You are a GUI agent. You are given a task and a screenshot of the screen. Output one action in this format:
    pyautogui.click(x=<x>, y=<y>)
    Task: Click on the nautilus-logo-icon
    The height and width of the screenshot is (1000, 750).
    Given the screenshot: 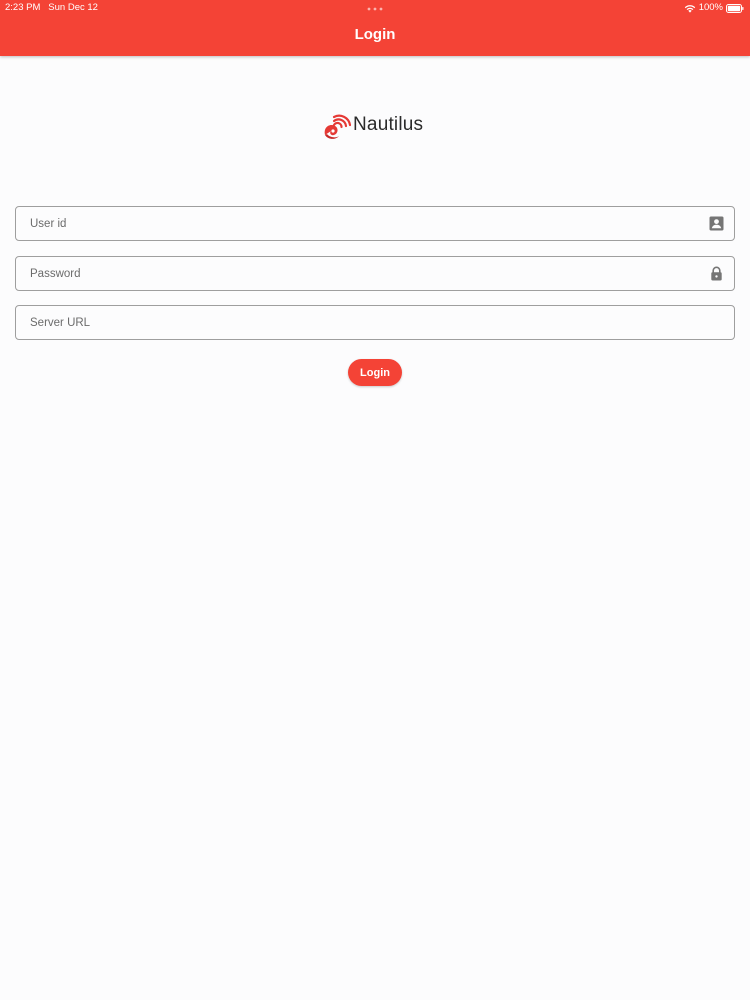 What is the action you would take?
    pyautogui.click(x=338, y=126)
    